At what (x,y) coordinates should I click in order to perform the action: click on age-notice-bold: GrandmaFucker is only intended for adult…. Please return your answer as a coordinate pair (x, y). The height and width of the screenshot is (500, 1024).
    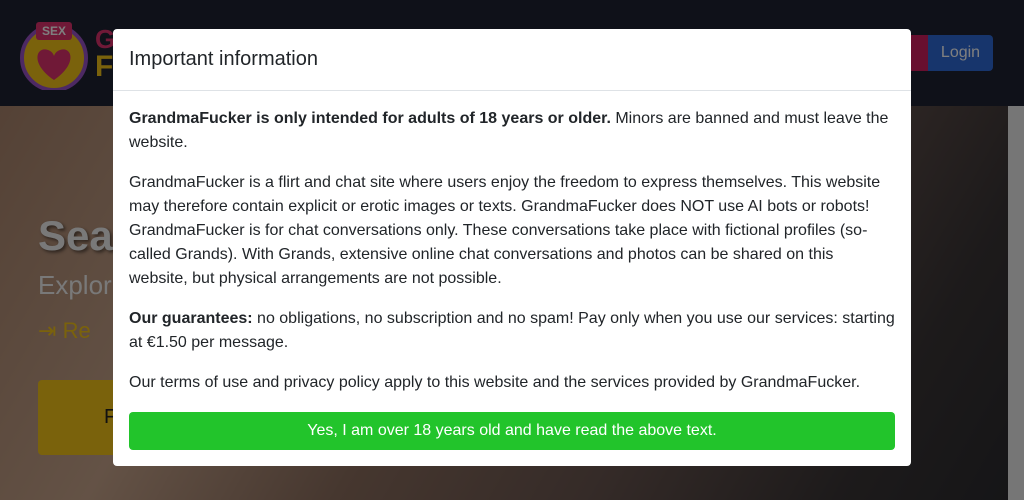
    Looking at the image, I should click on (370, 118).